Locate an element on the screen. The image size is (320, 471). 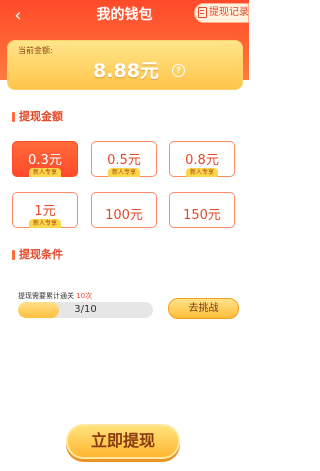
requirement-prefix: 提现需要累计通关 is located at coordinates (46, 296).